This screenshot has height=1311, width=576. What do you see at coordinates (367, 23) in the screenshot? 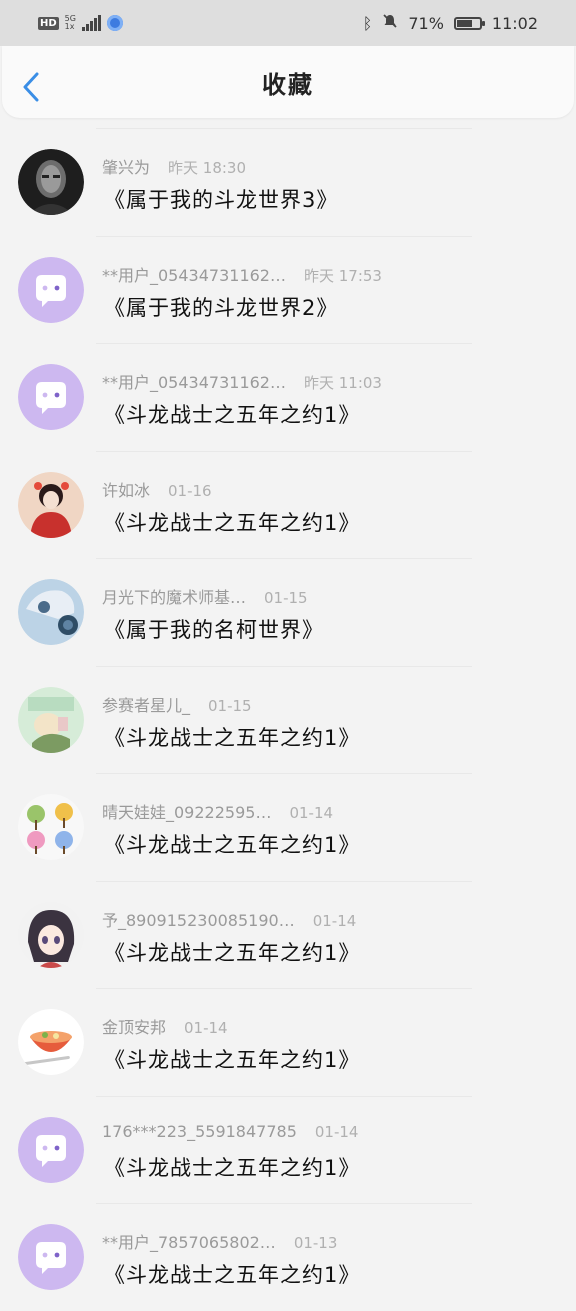
I see `bluetooth-icon: ᛒ` at bounding box center [367, 23].